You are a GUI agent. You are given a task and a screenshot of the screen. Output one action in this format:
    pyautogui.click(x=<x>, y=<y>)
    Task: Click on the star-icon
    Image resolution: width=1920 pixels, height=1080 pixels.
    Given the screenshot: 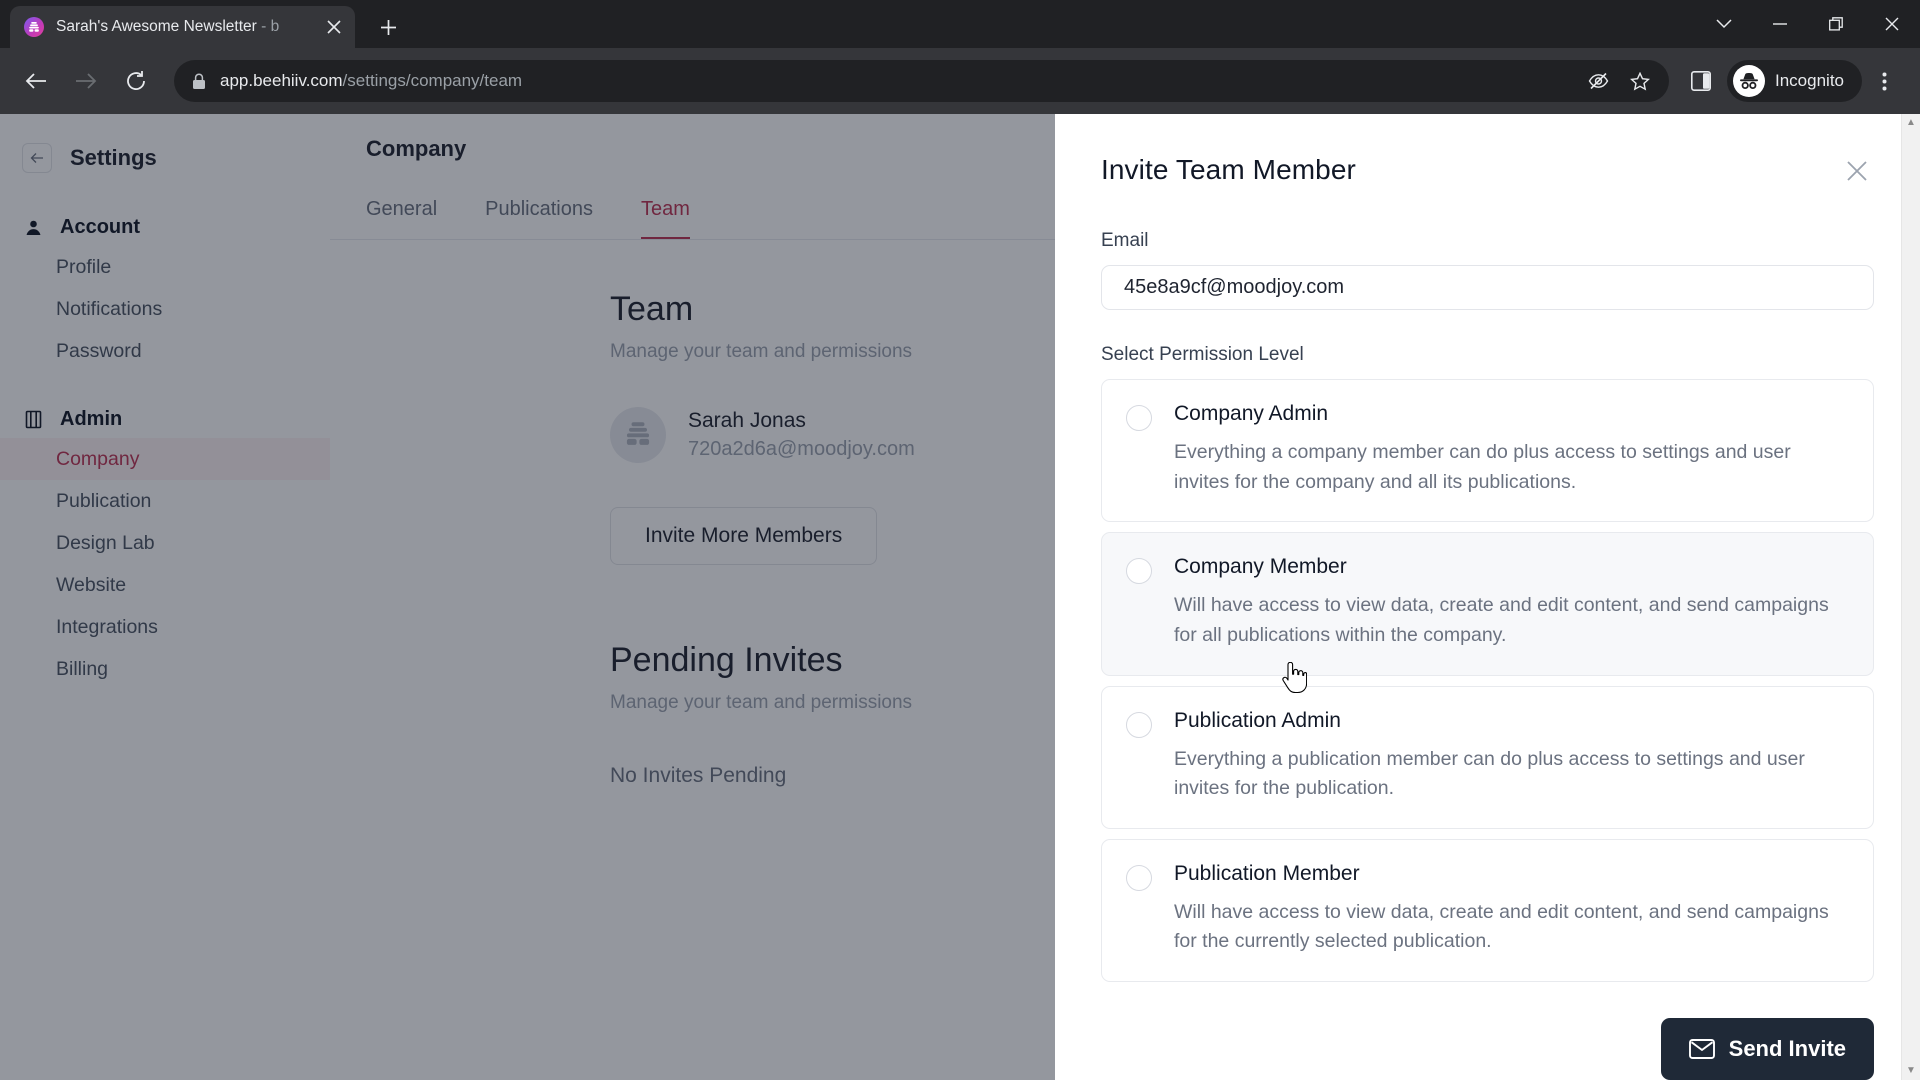 What is the action you would take?
    pyautogui.click(x=1640, y=81)
    